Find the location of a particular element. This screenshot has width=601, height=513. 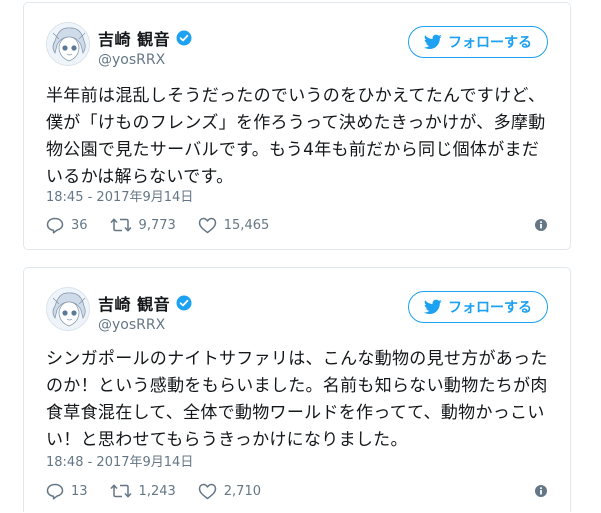

retweet-count: 9,773 is located at coordinates (157, 225).